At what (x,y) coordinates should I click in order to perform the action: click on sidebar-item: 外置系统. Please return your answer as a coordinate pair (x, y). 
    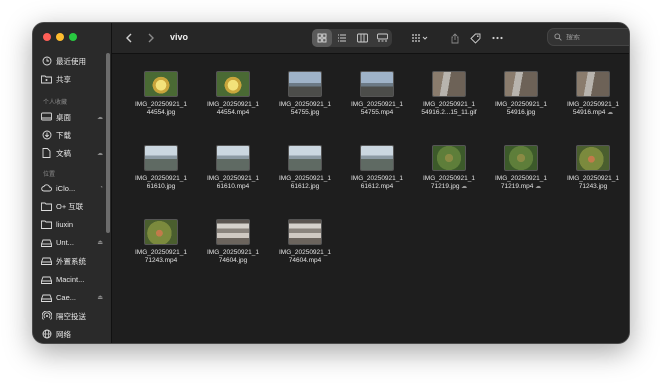
    Looking at the image, I should click on (73, 261).